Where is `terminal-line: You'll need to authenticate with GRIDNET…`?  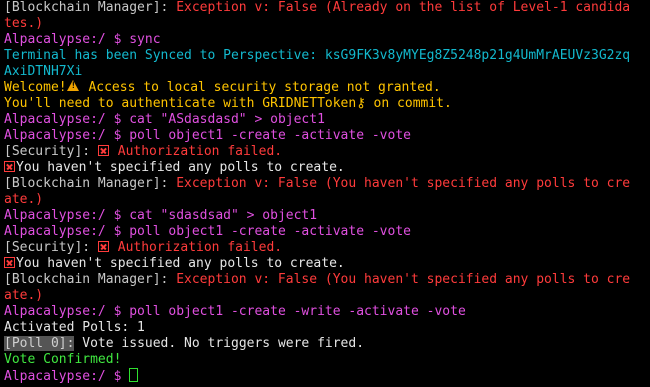 terminal-line: You'll need to authenticate with GRIDNET… is located at coordinates (327, 104).